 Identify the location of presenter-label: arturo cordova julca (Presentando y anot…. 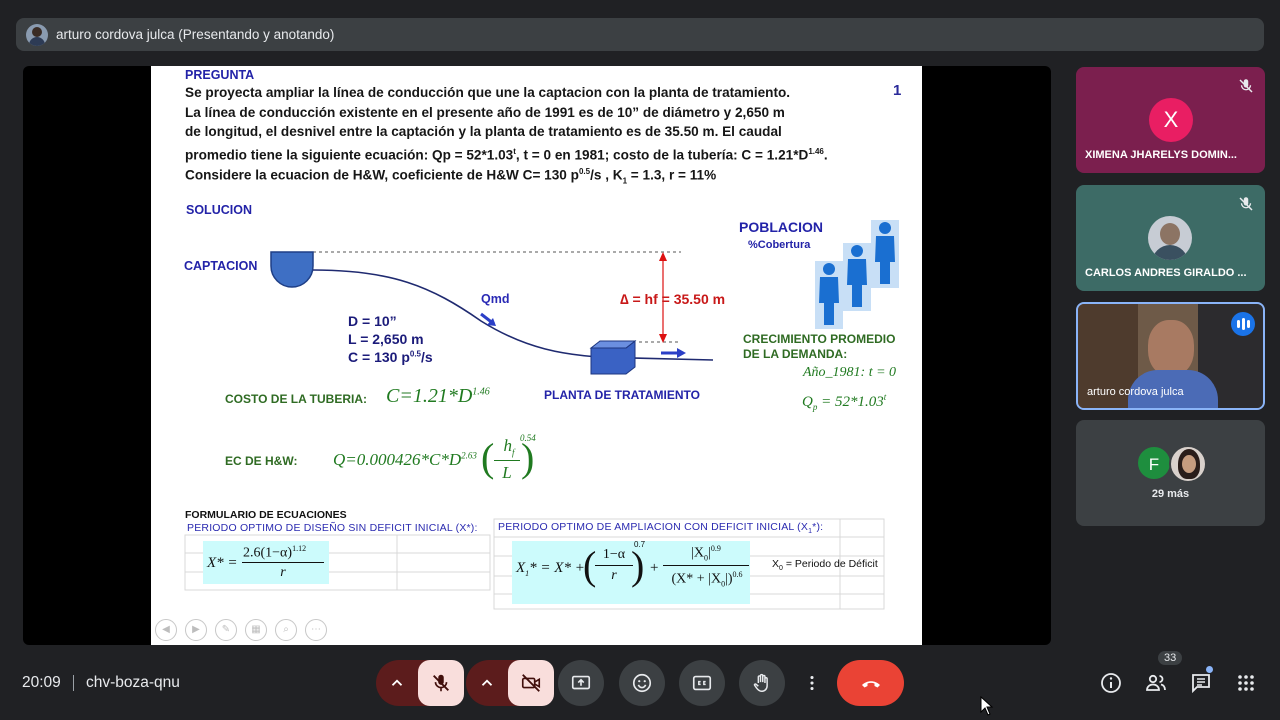
(195, 34).